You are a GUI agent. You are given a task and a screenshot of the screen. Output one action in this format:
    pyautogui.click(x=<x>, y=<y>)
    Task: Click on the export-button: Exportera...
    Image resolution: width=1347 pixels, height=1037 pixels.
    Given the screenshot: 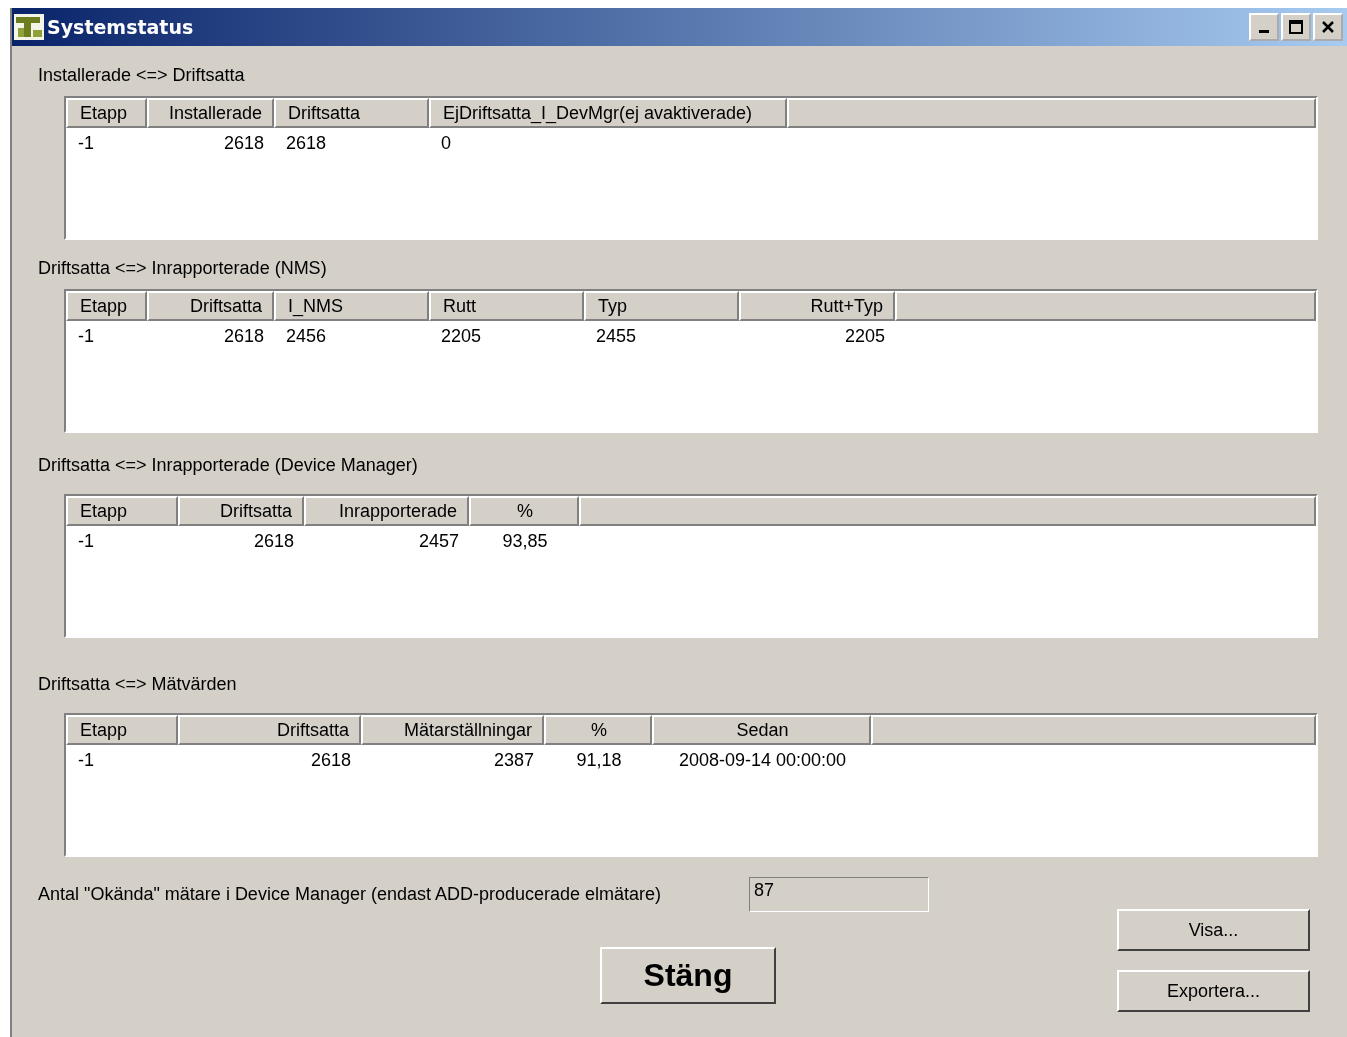 What is the action you would take?
    pyautogui.click(x=1213, y=991)
    